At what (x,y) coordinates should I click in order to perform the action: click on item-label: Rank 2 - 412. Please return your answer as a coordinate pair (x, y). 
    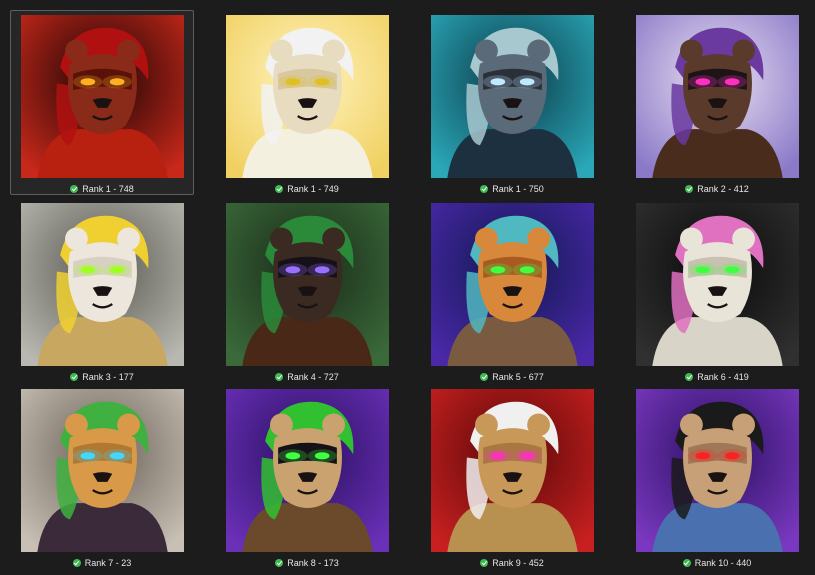
    Looking at the image, I should click on (723, 189).